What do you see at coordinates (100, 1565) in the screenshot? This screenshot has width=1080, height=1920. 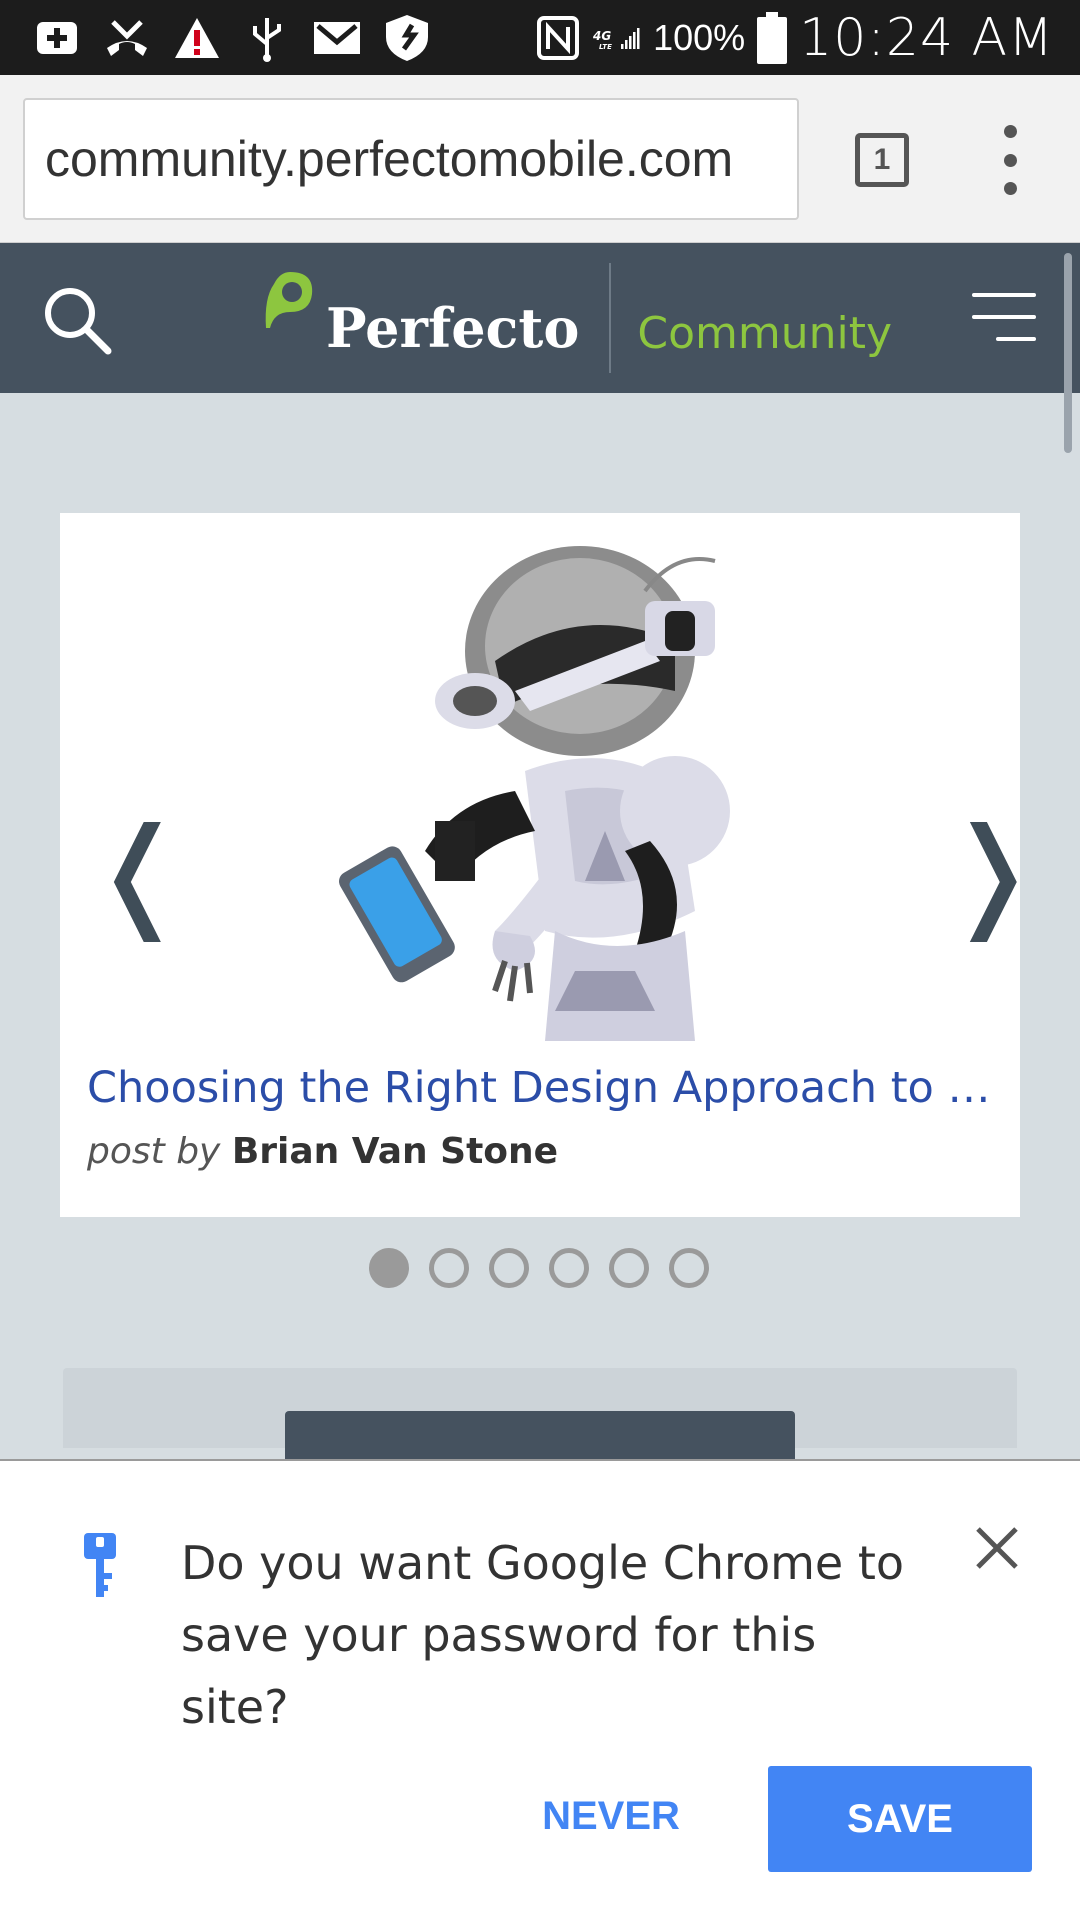 I see `key-icon` at bounding box center [100, 1565].